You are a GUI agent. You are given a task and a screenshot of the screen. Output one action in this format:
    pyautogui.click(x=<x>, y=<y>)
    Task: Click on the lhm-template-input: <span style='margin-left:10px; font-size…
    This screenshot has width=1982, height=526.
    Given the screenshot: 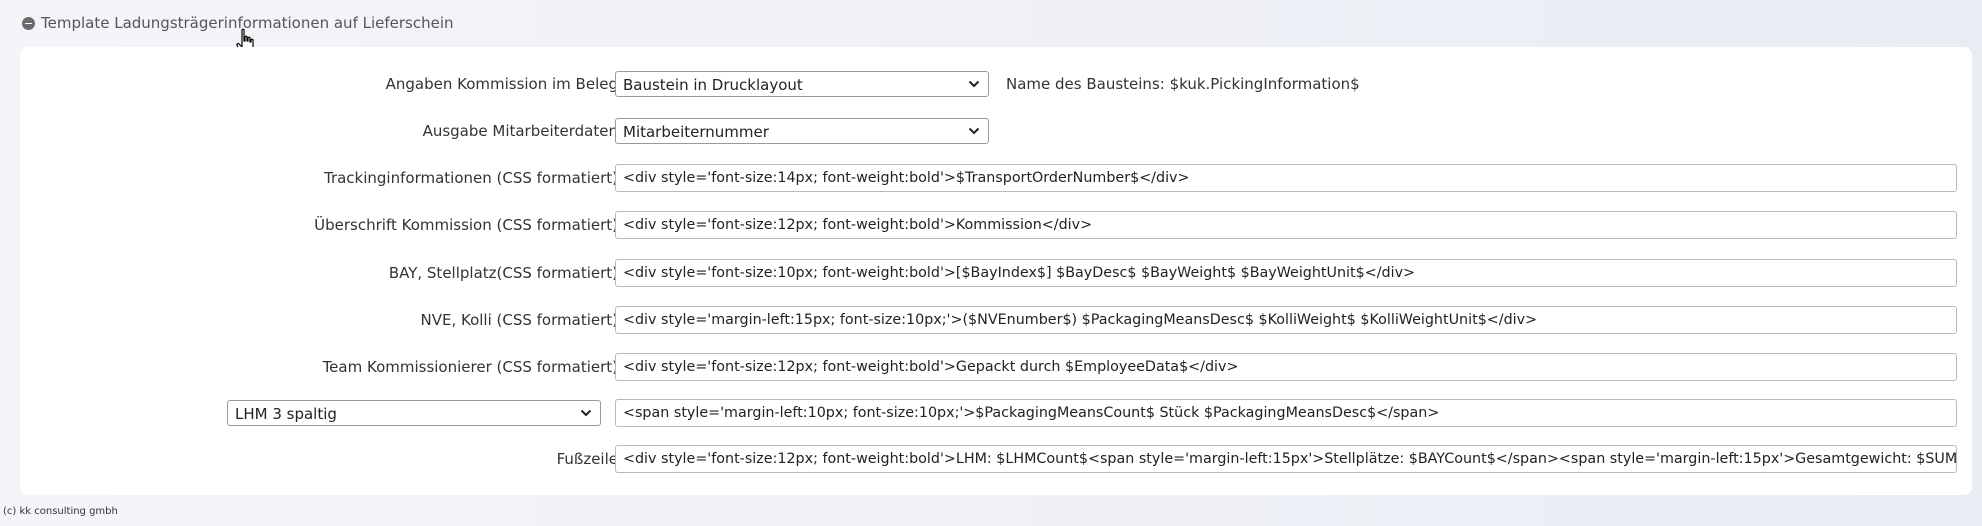 What is the action you would take?
    pyautogui.click(x=1286, y=413)
    